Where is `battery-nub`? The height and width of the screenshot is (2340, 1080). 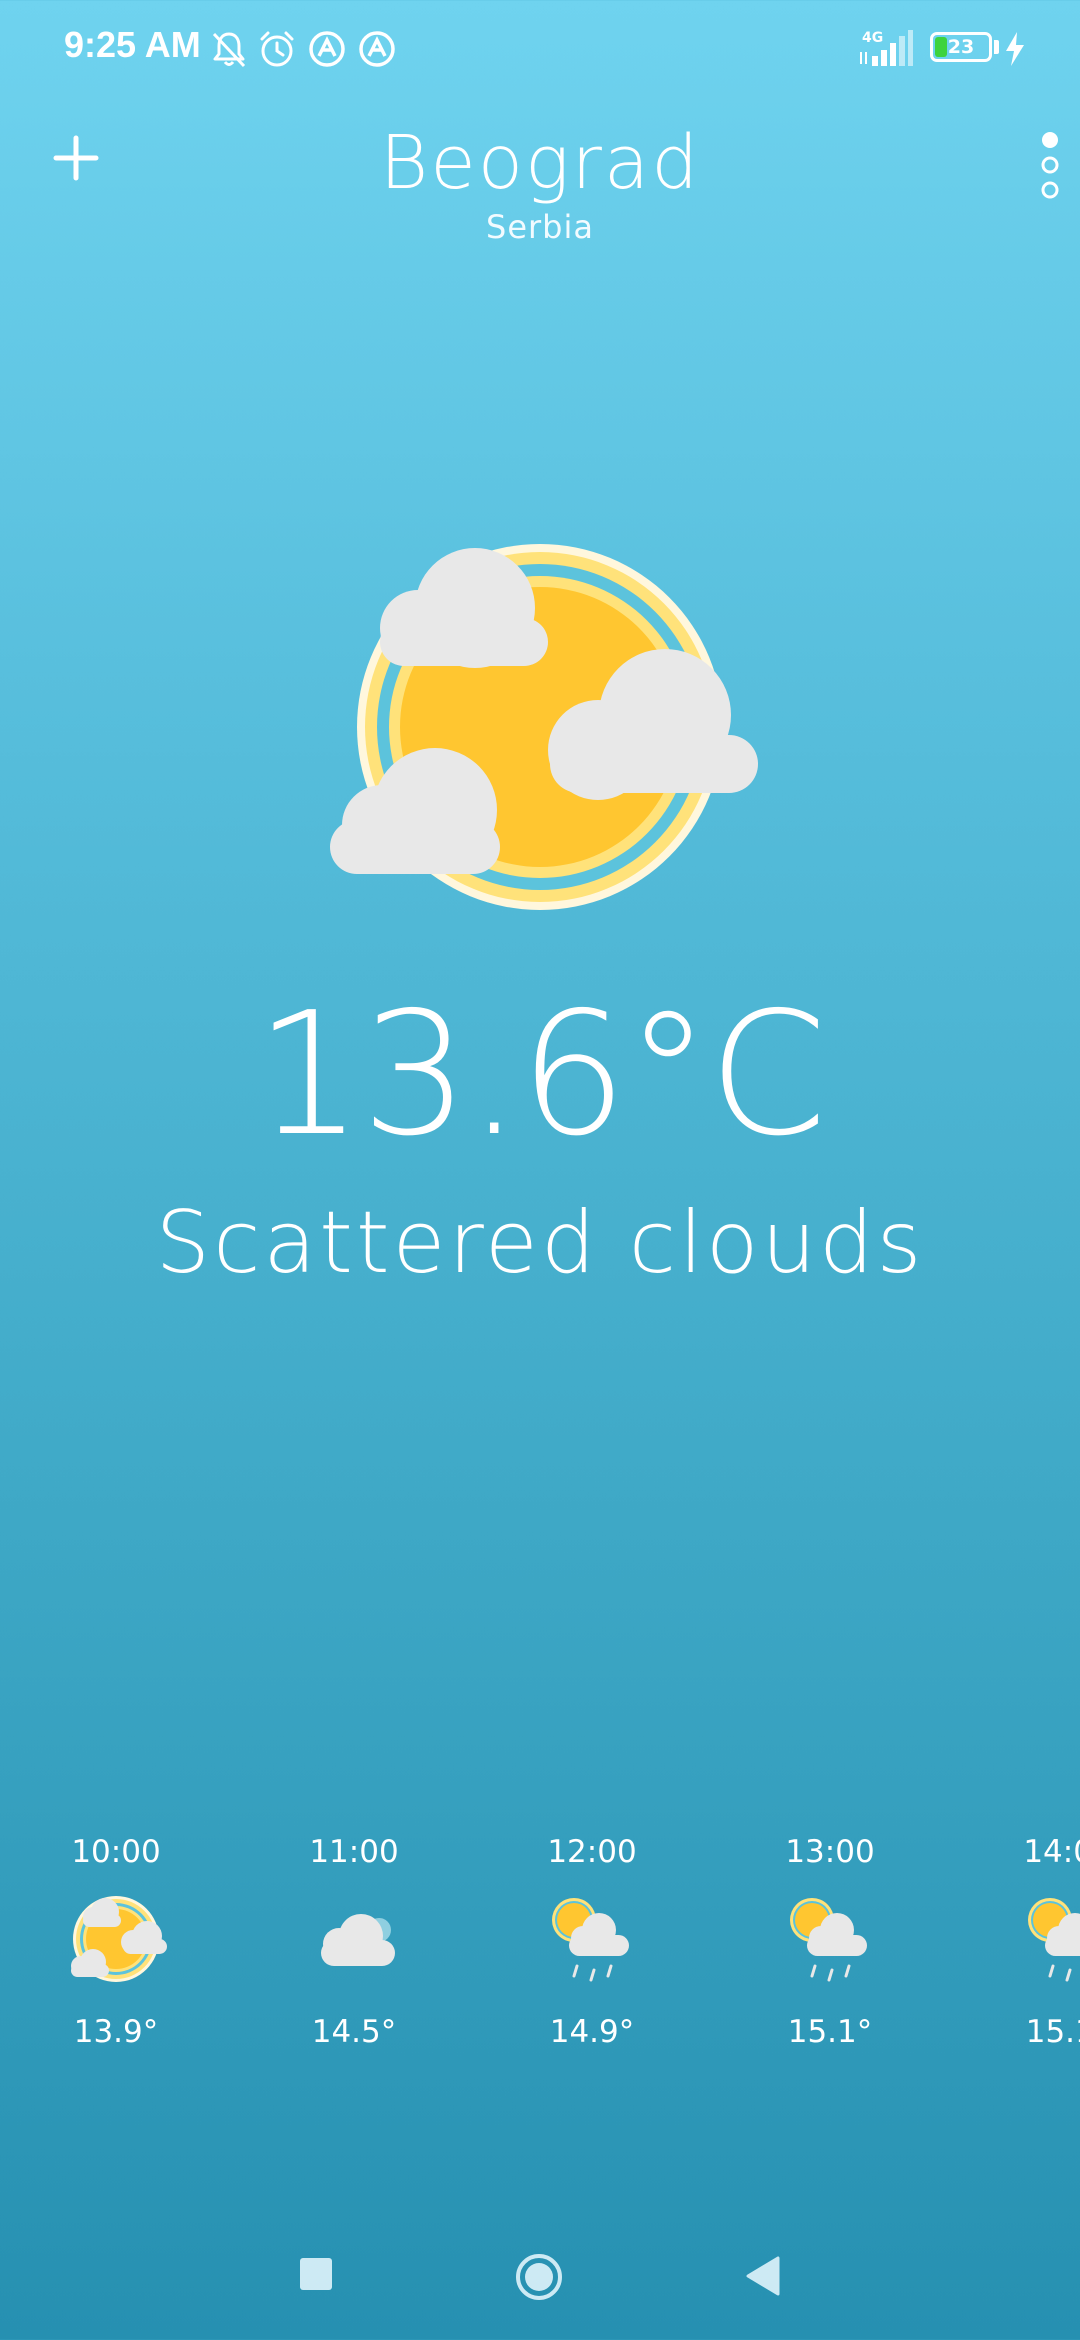 battery-nub is located at coordinates (996, 47).